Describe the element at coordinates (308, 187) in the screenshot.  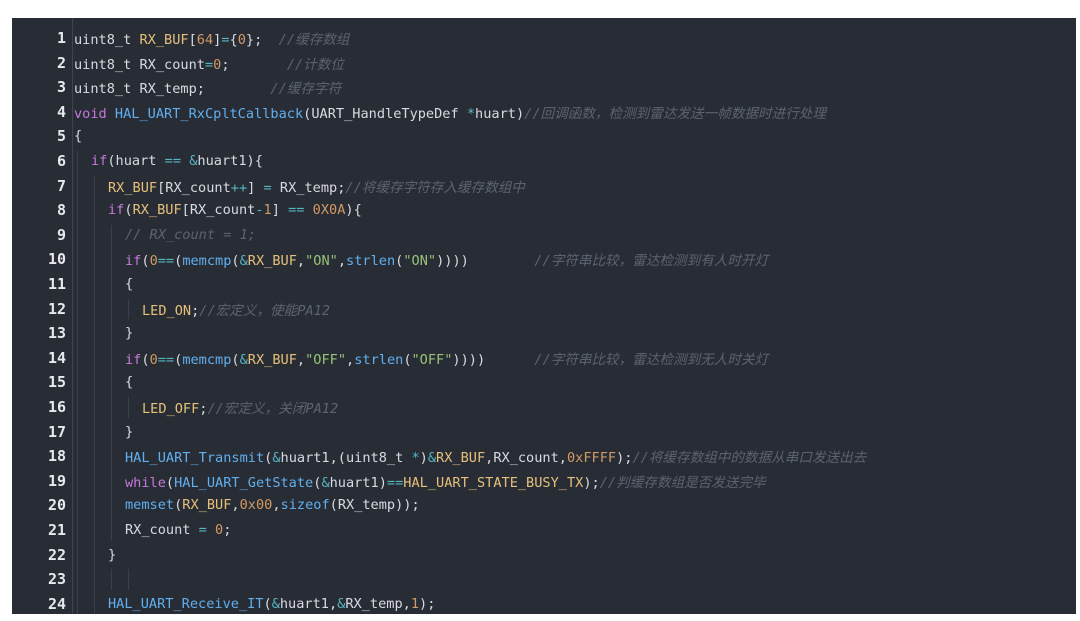
I see `code-token: RX_temp;` at that location.